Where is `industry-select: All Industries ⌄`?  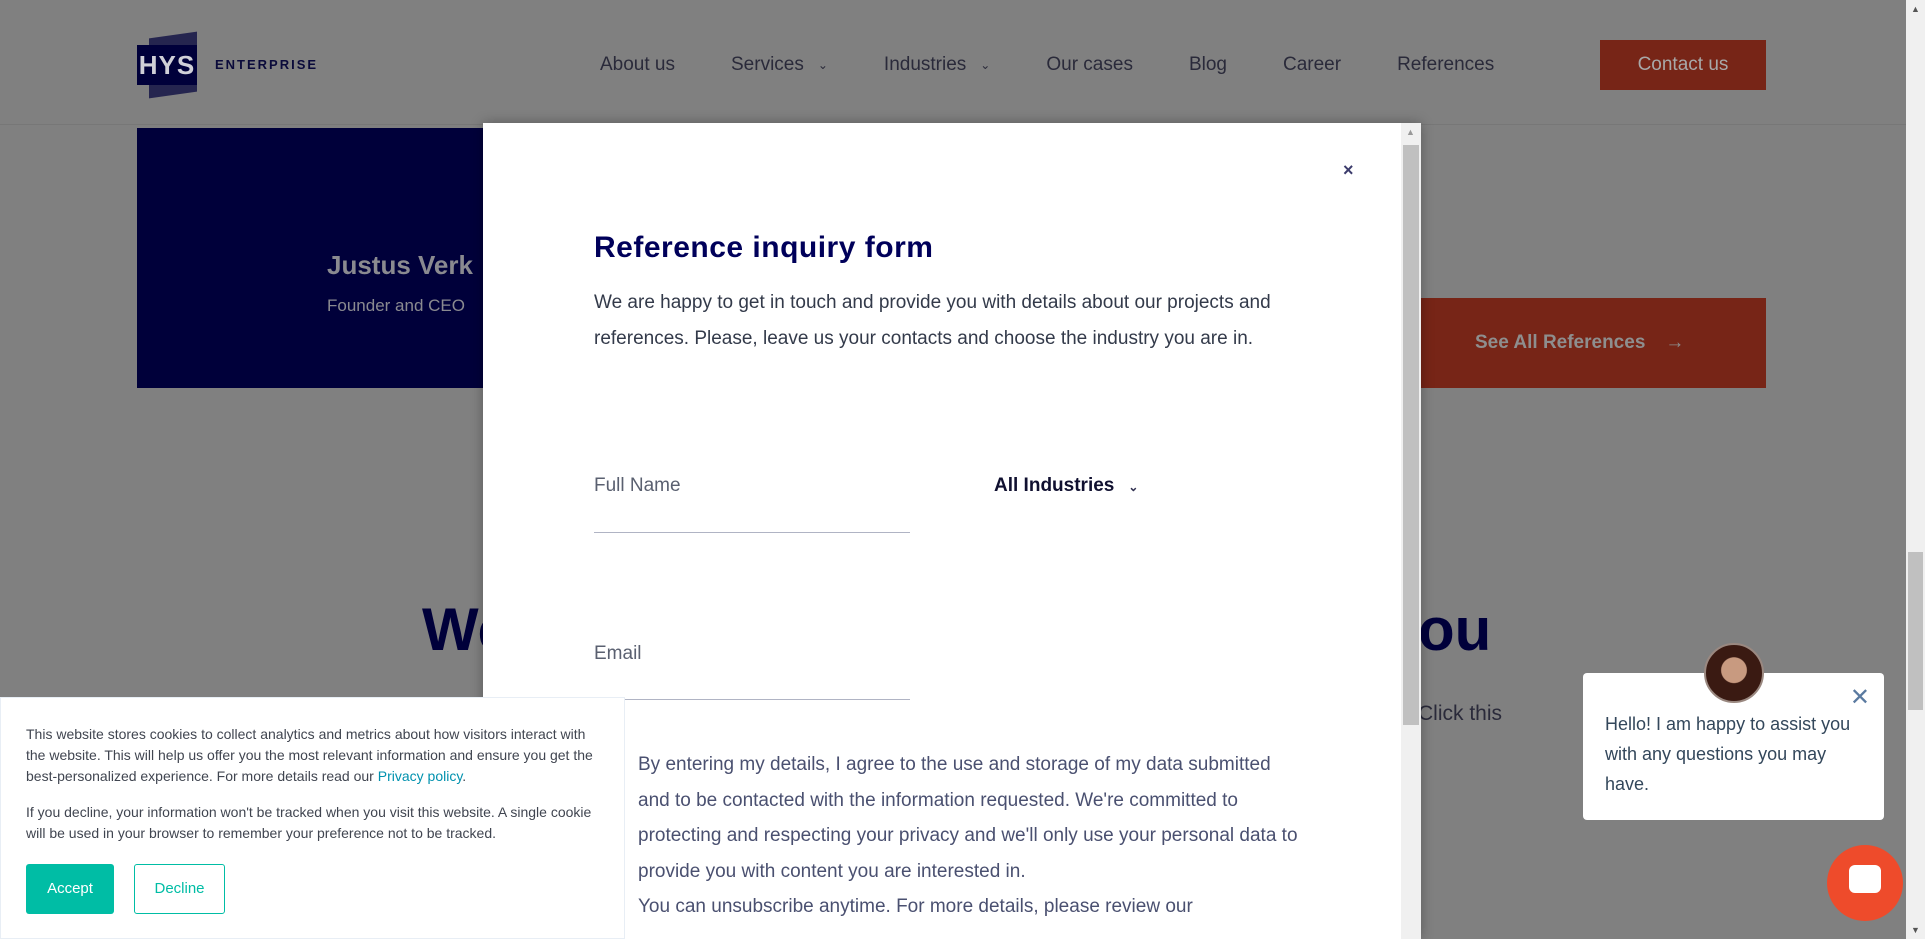 industry-select: All Industries ⌄ is located at coordinates (1066, 486).